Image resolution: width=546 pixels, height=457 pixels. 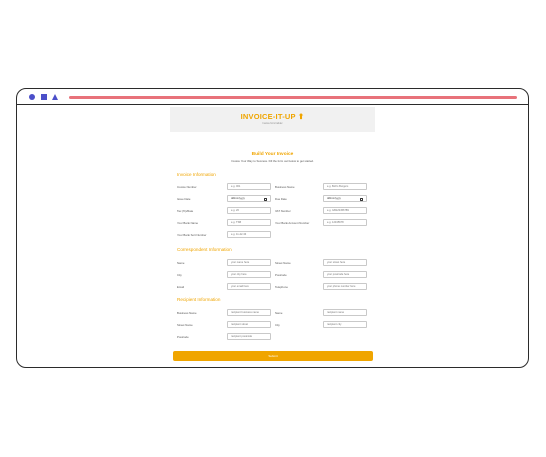 What do you see at coordinates (285, 187) in the screenshot?
I see `business-name-label: Business Name` at bounding box center [285, 187].